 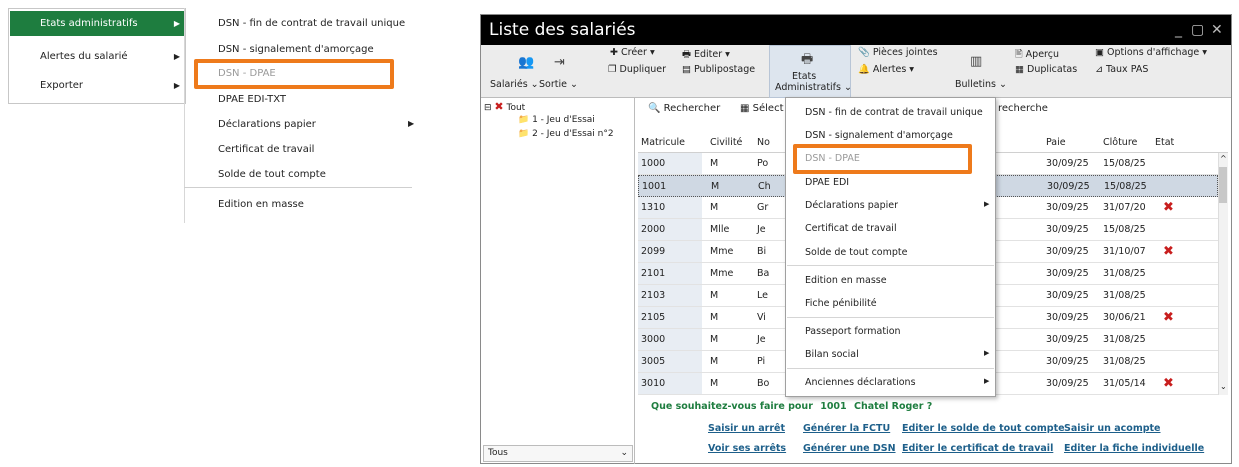 What do you see at coordinates (311, 24) in the screenshot?
I see `submenu-item-dsn-fctu: DSN - fin de contrat de travail unique` at bounding box center [311, 24].